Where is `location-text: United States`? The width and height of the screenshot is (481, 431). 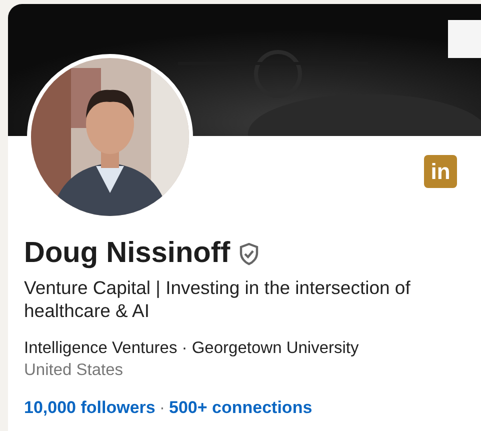
location-text: United States is located at coordinates (74, 371).